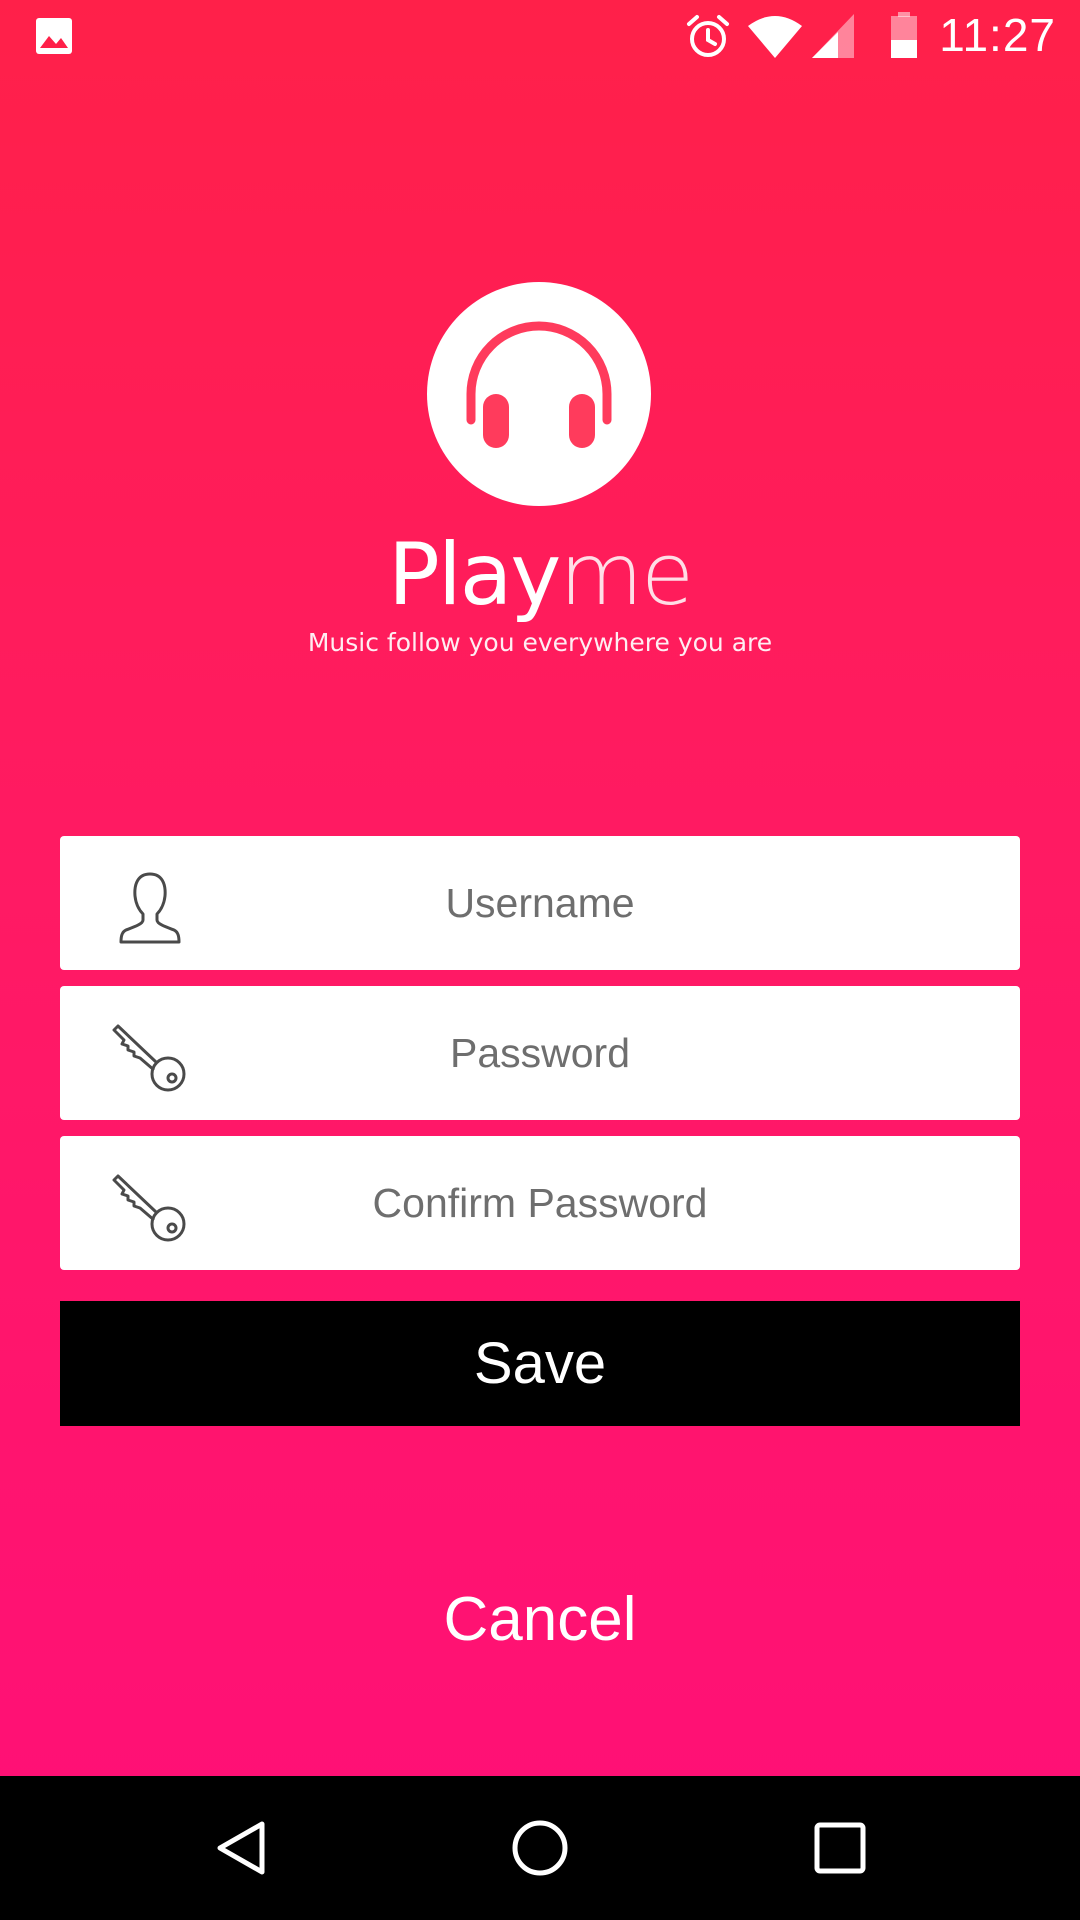 This screenshot has width=1080, height=1920. I want to click on username-field: Username, so click(540, 903).